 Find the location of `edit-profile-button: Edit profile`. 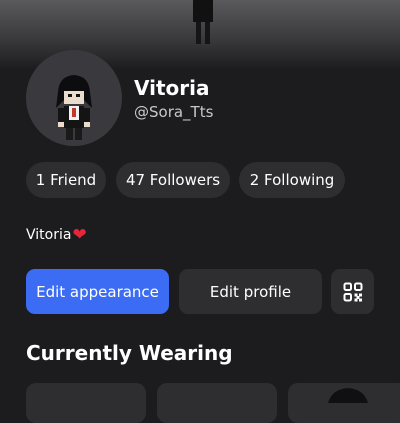

edit-profile-button: Edit profile is located at coordinates (250, 291).